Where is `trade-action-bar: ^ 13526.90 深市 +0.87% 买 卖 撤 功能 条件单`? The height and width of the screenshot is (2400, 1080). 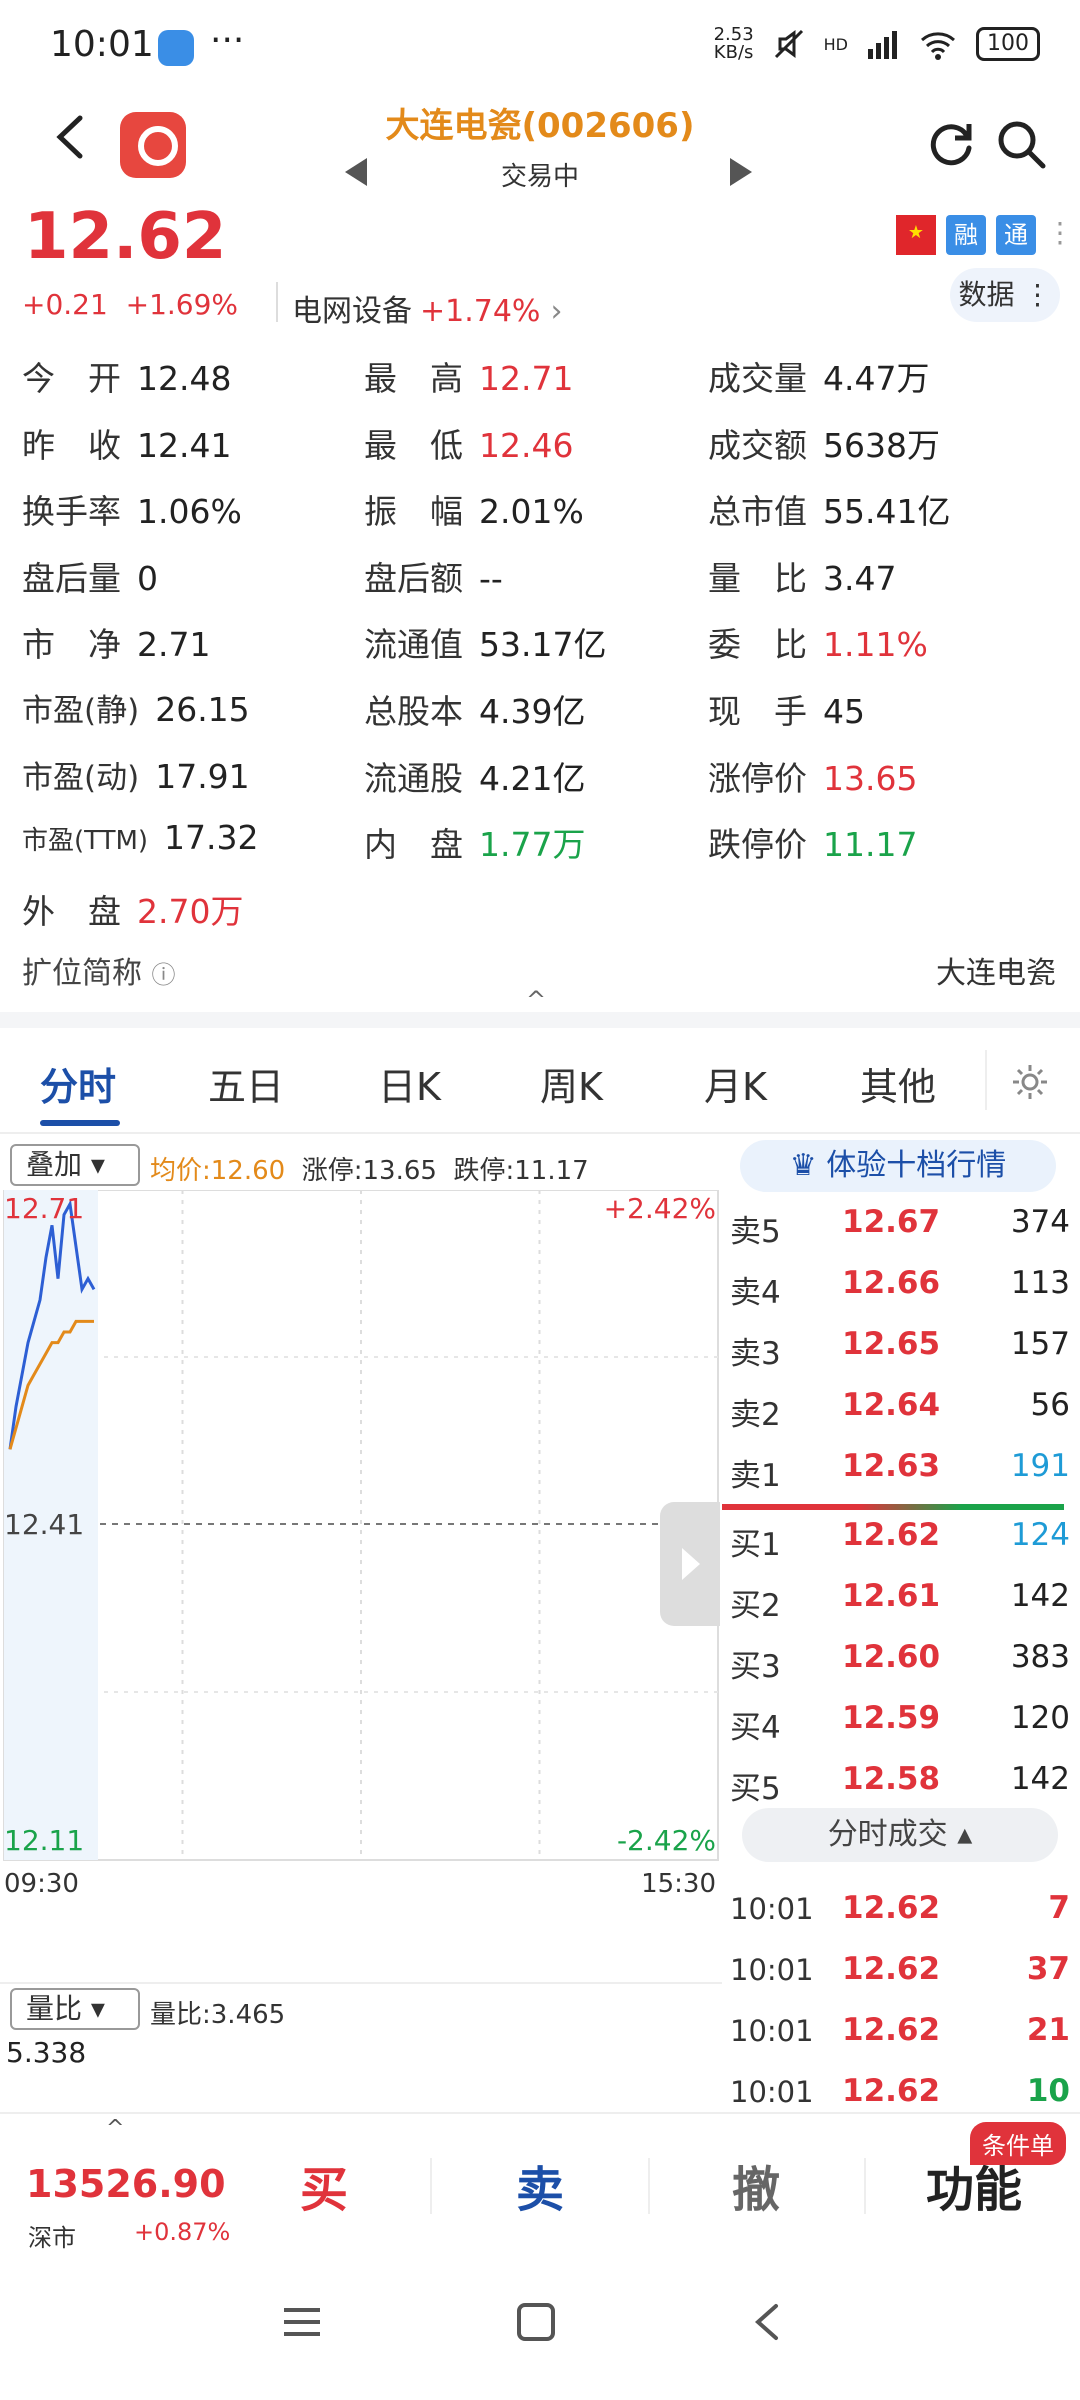
trade-action-bar: ^ 13526.90 深市 +0.87% 买 卖 撤 功能 条件单 is located at coordinates (540, 2182).